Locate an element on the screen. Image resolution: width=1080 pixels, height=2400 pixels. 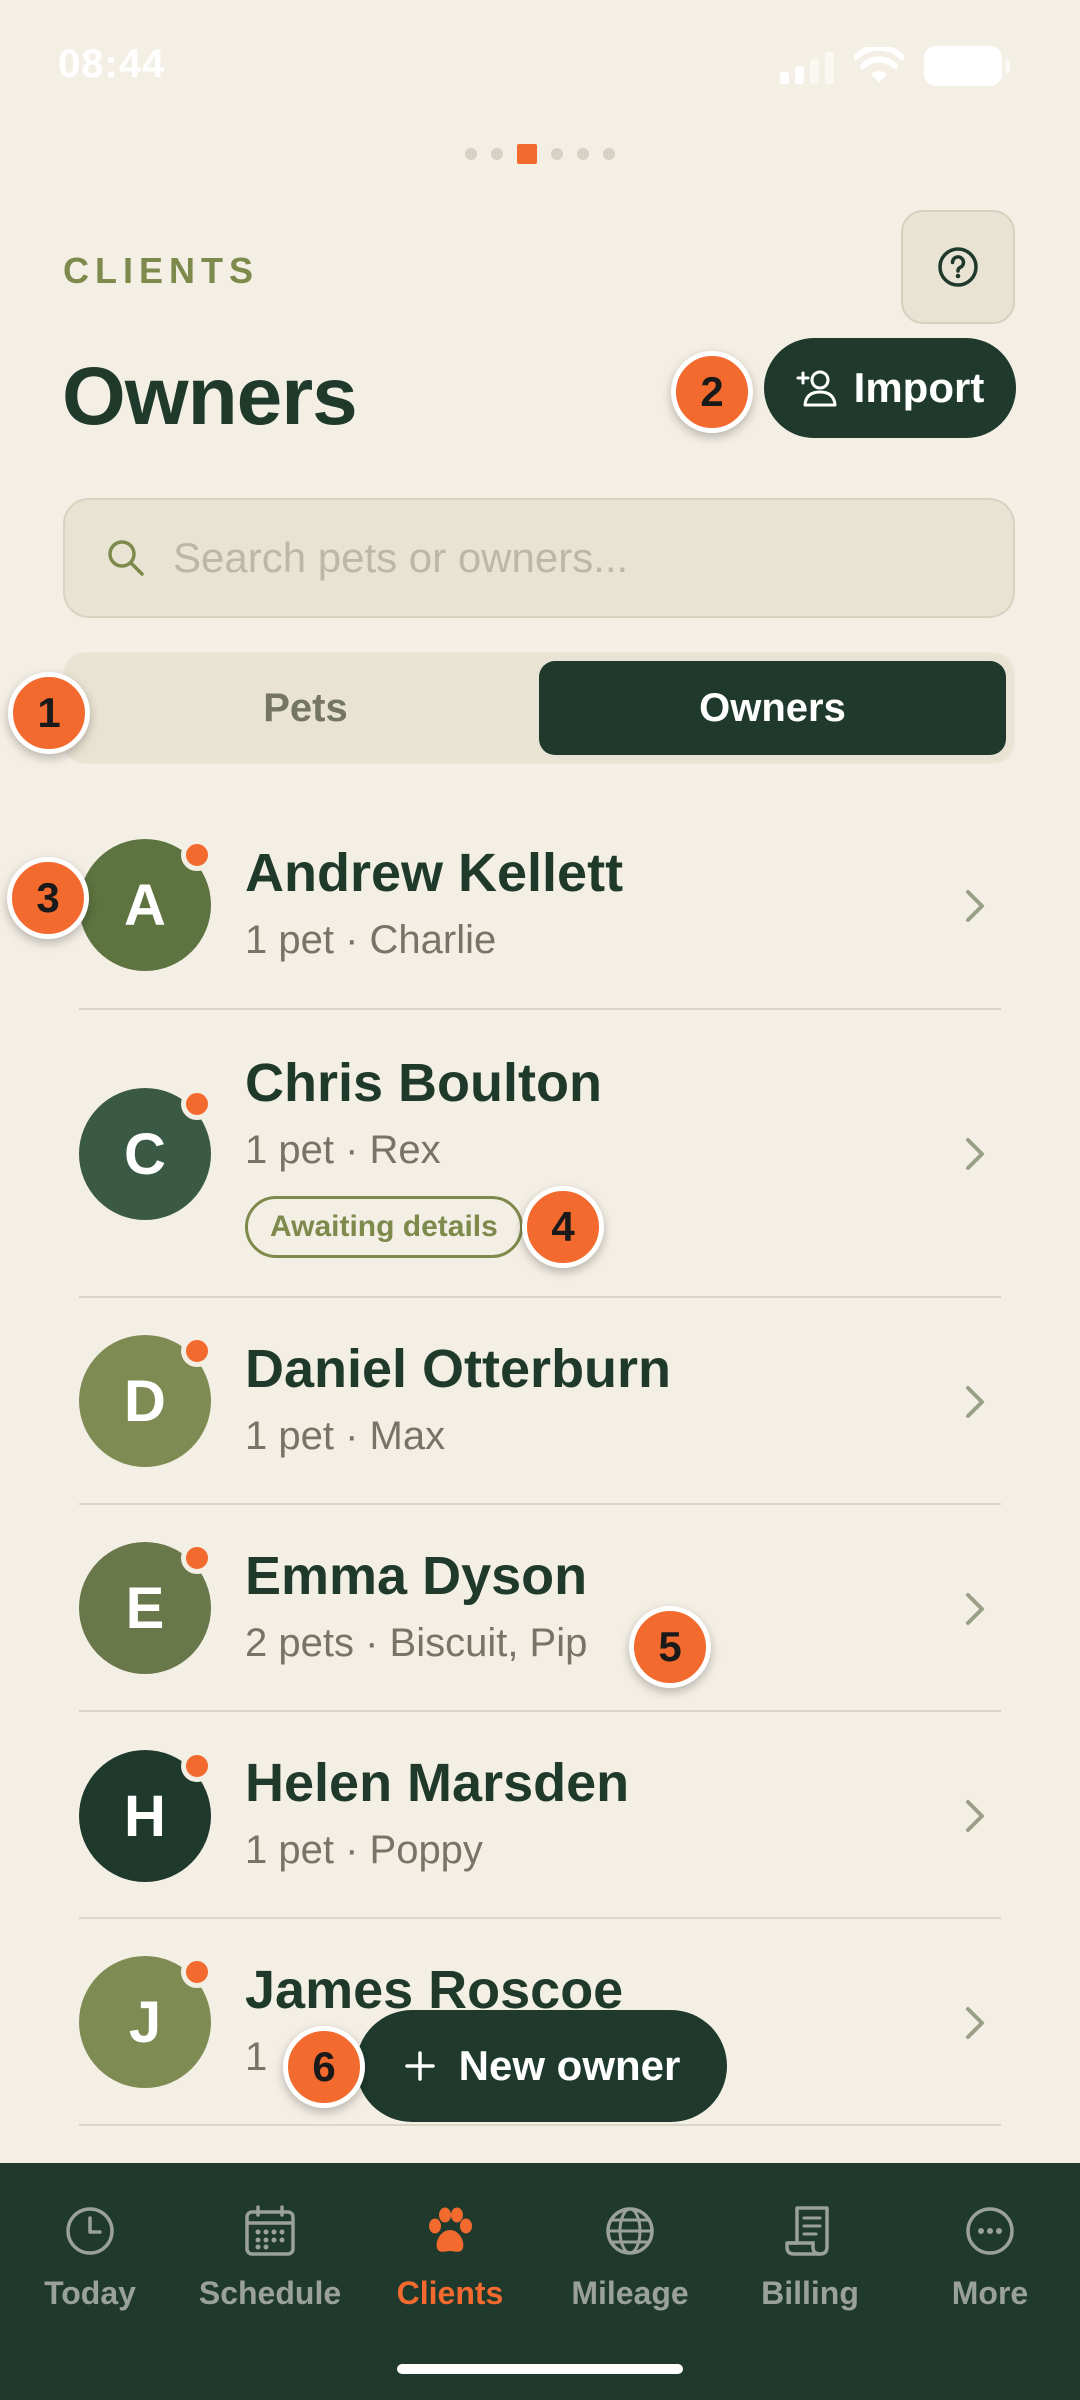
avatar-initial: D is located at coordinates (145, 1401).